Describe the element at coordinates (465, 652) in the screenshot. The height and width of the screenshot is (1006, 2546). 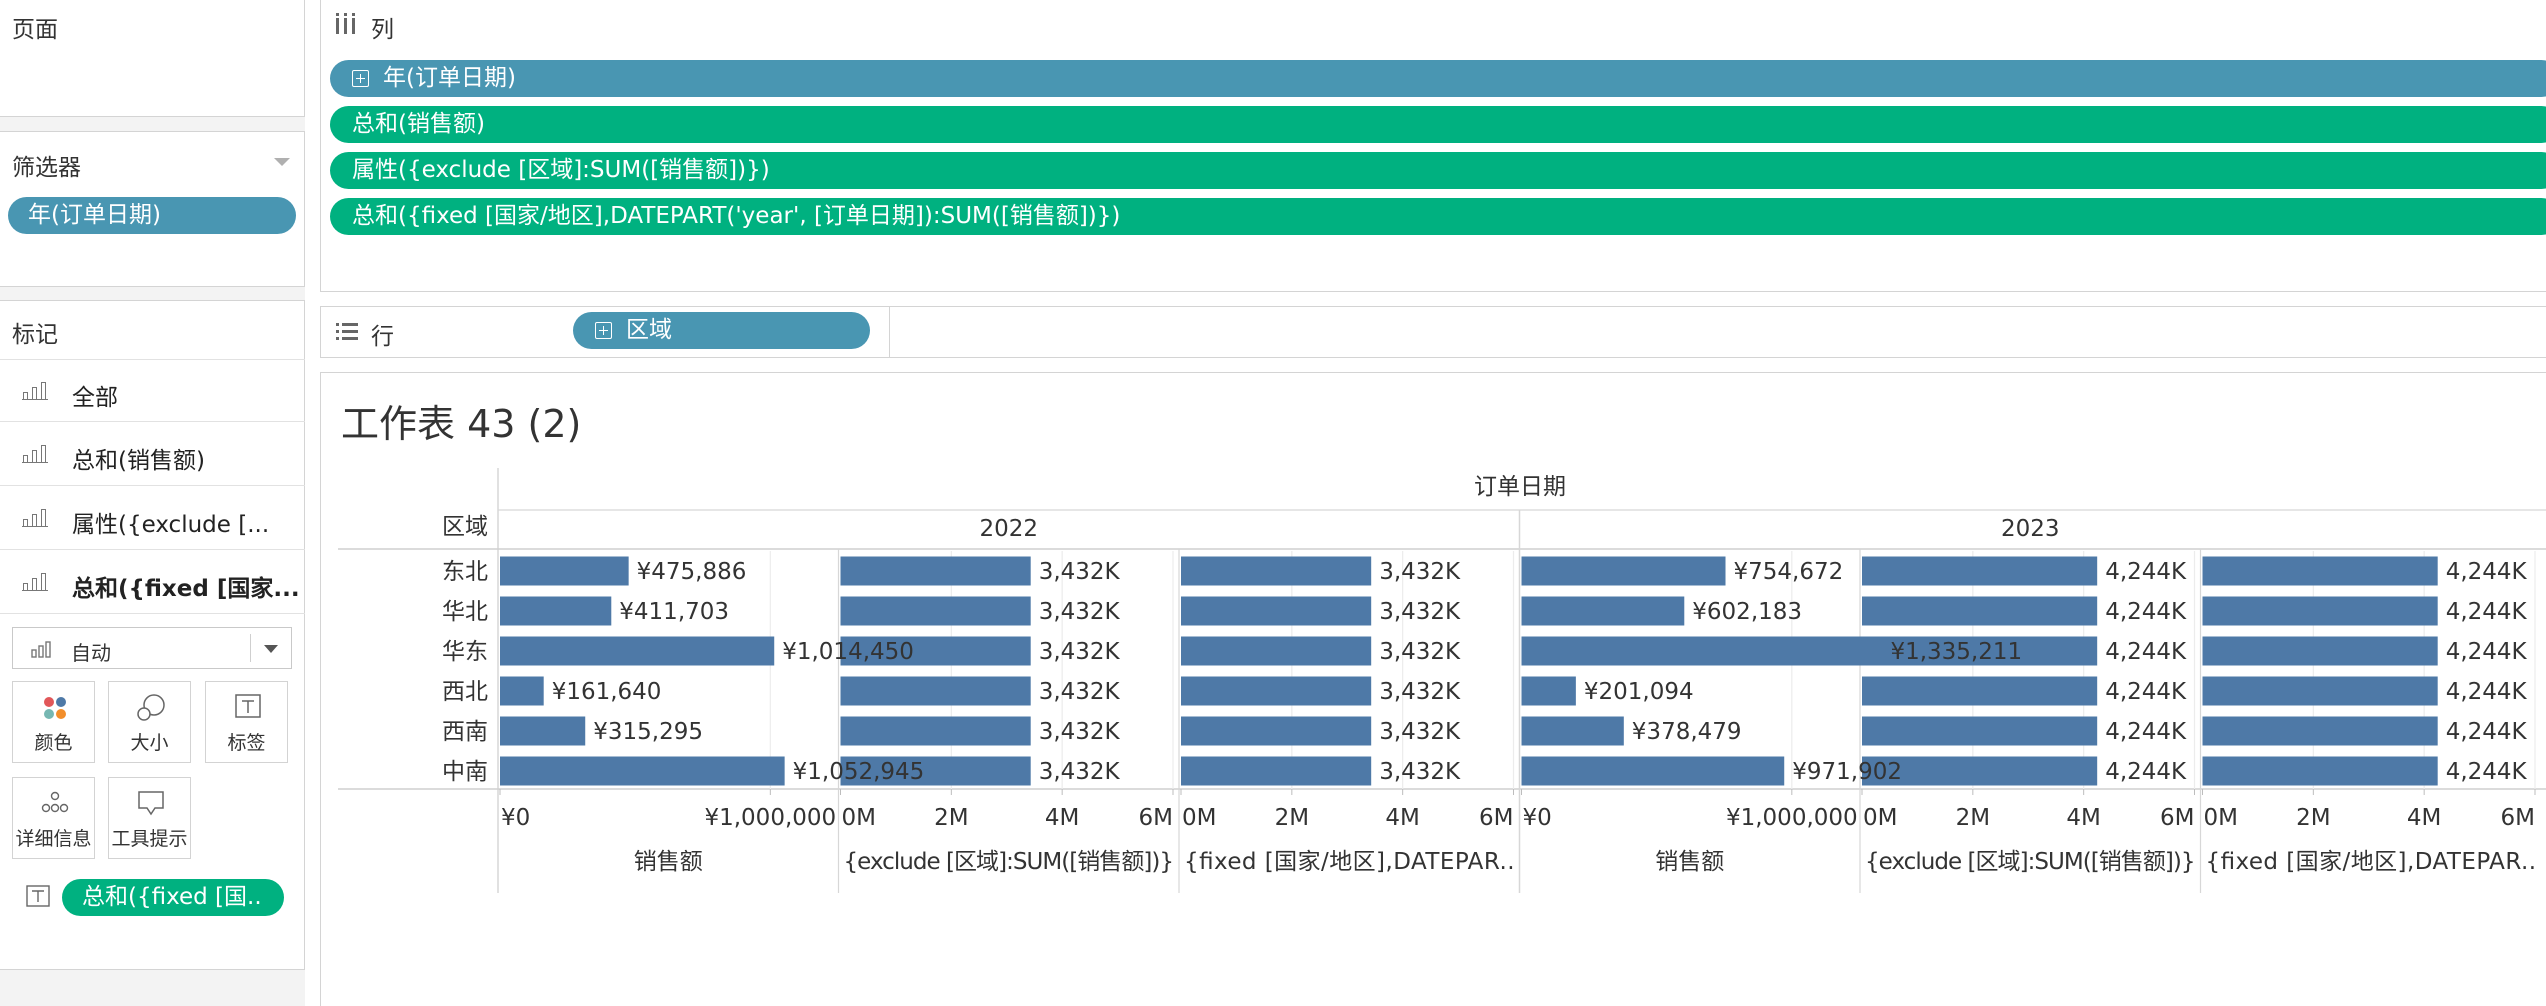
I see `row-label: 华东` at that location.